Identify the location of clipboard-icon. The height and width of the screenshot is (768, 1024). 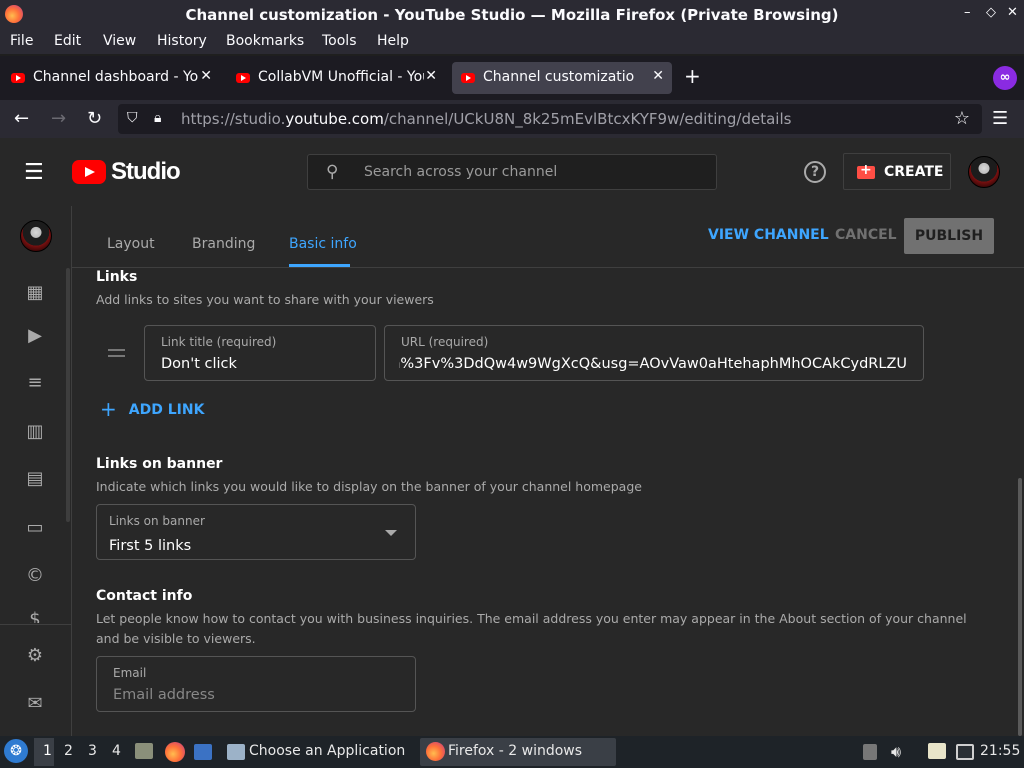
(870, 752).